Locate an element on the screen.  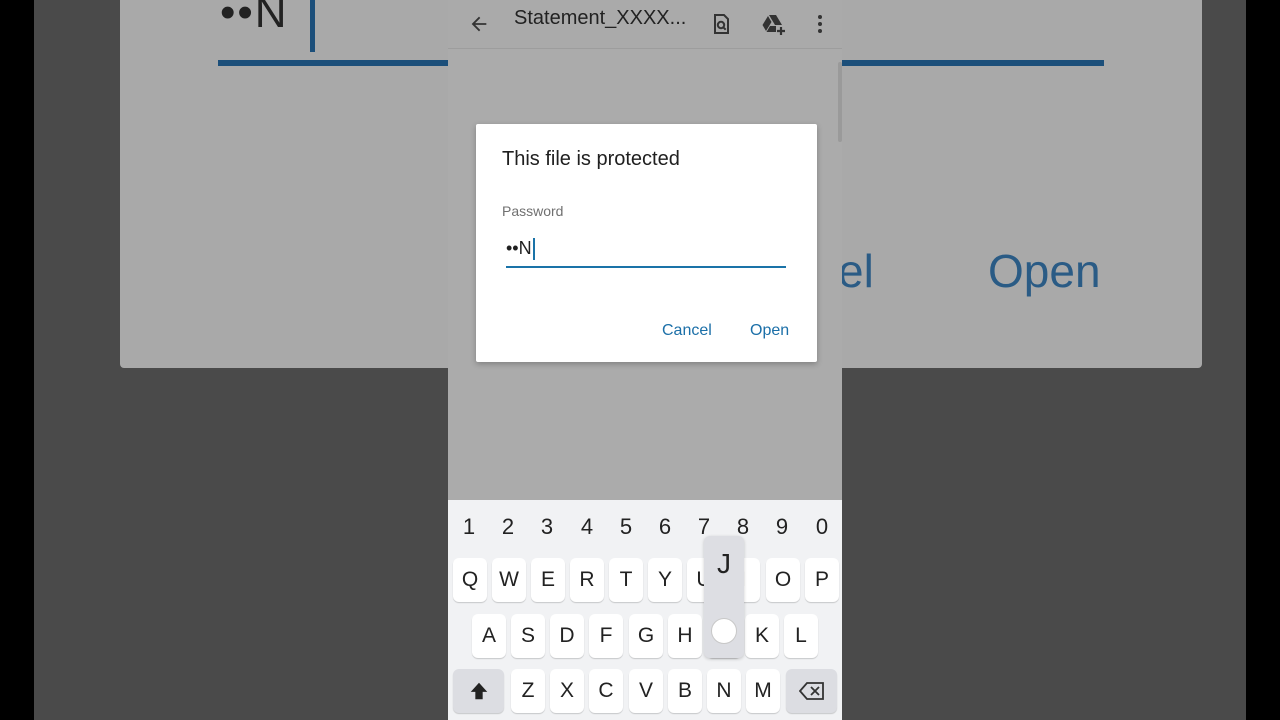
key-0: 0 is located at coordinates (822, 527).